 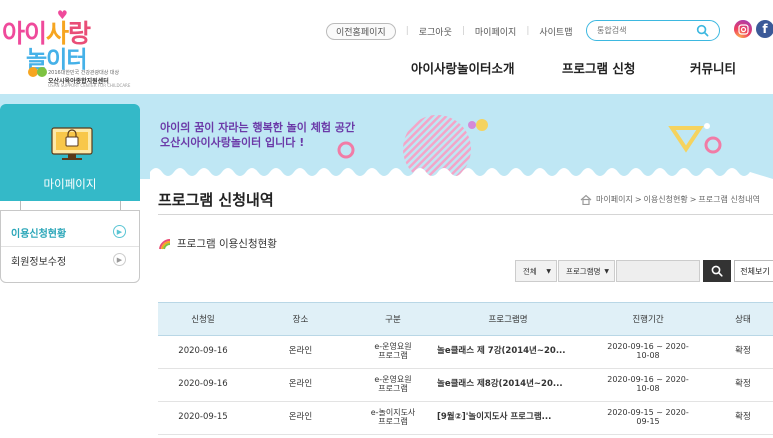 What do you see at coordinates (743, 319) in the screenshot?
I see `column-header: 상태` at bounding box center [743, 319].